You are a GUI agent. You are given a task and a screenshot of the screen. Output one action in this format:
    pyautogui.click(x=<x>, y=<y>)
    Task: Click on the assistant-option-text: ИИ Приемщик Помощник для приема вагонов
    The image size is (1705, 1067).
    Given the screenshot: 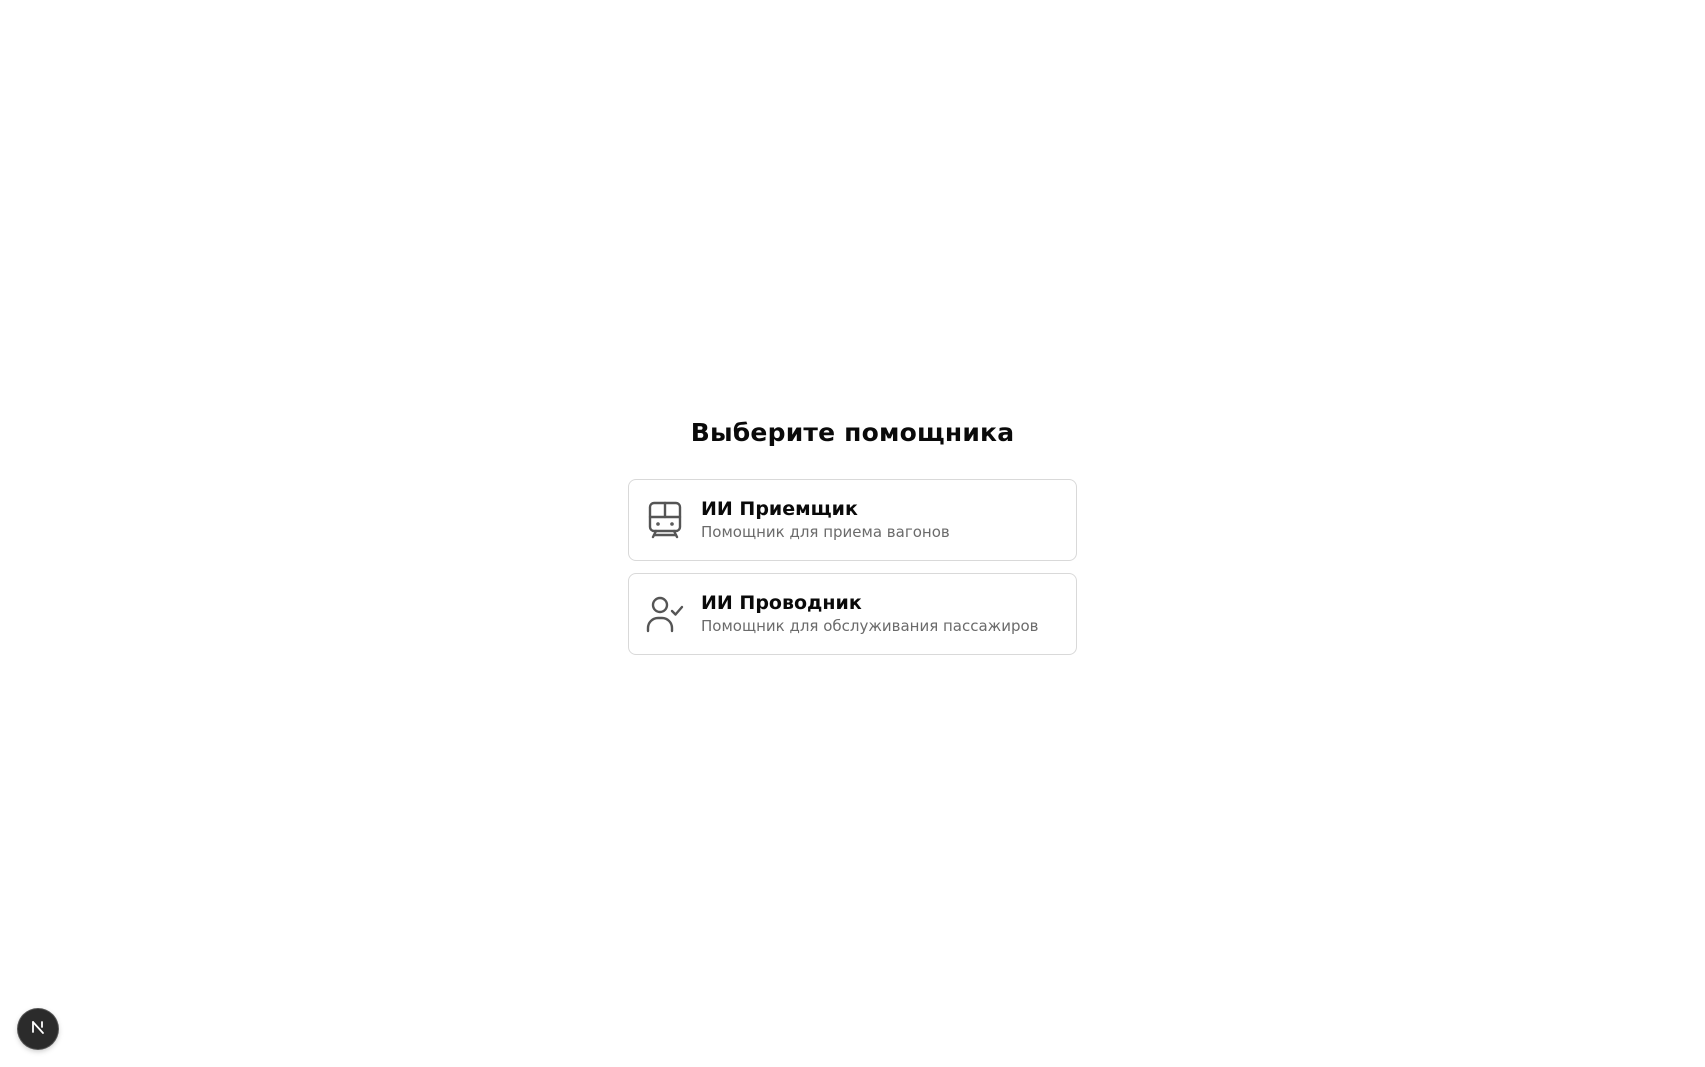 What is the action you would take?
    pyautogui.click(x=825, y=520)
    